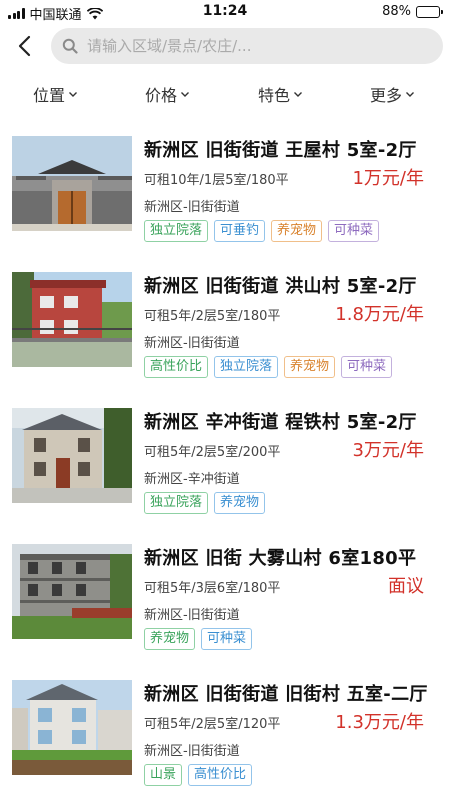 This screenshot has width=450, height=800. I want to click on filter-feature: 特色, so click(280, 94).